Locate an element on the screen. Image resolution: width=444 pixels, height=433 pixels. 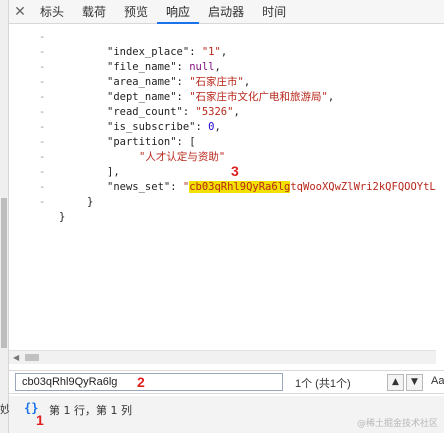
tab-initiator: 启动器 is located at coordinates (226, 12).